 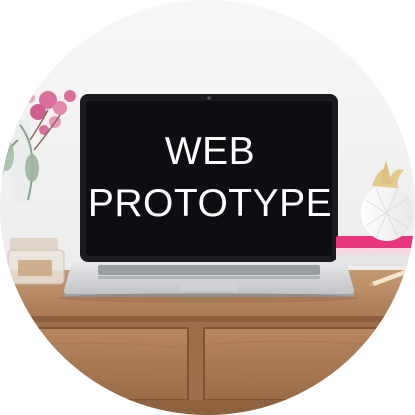 What do you see at coordinates (108, 364) in the screenshot?
I see `left-drawer` at bounding box center [108, 364].